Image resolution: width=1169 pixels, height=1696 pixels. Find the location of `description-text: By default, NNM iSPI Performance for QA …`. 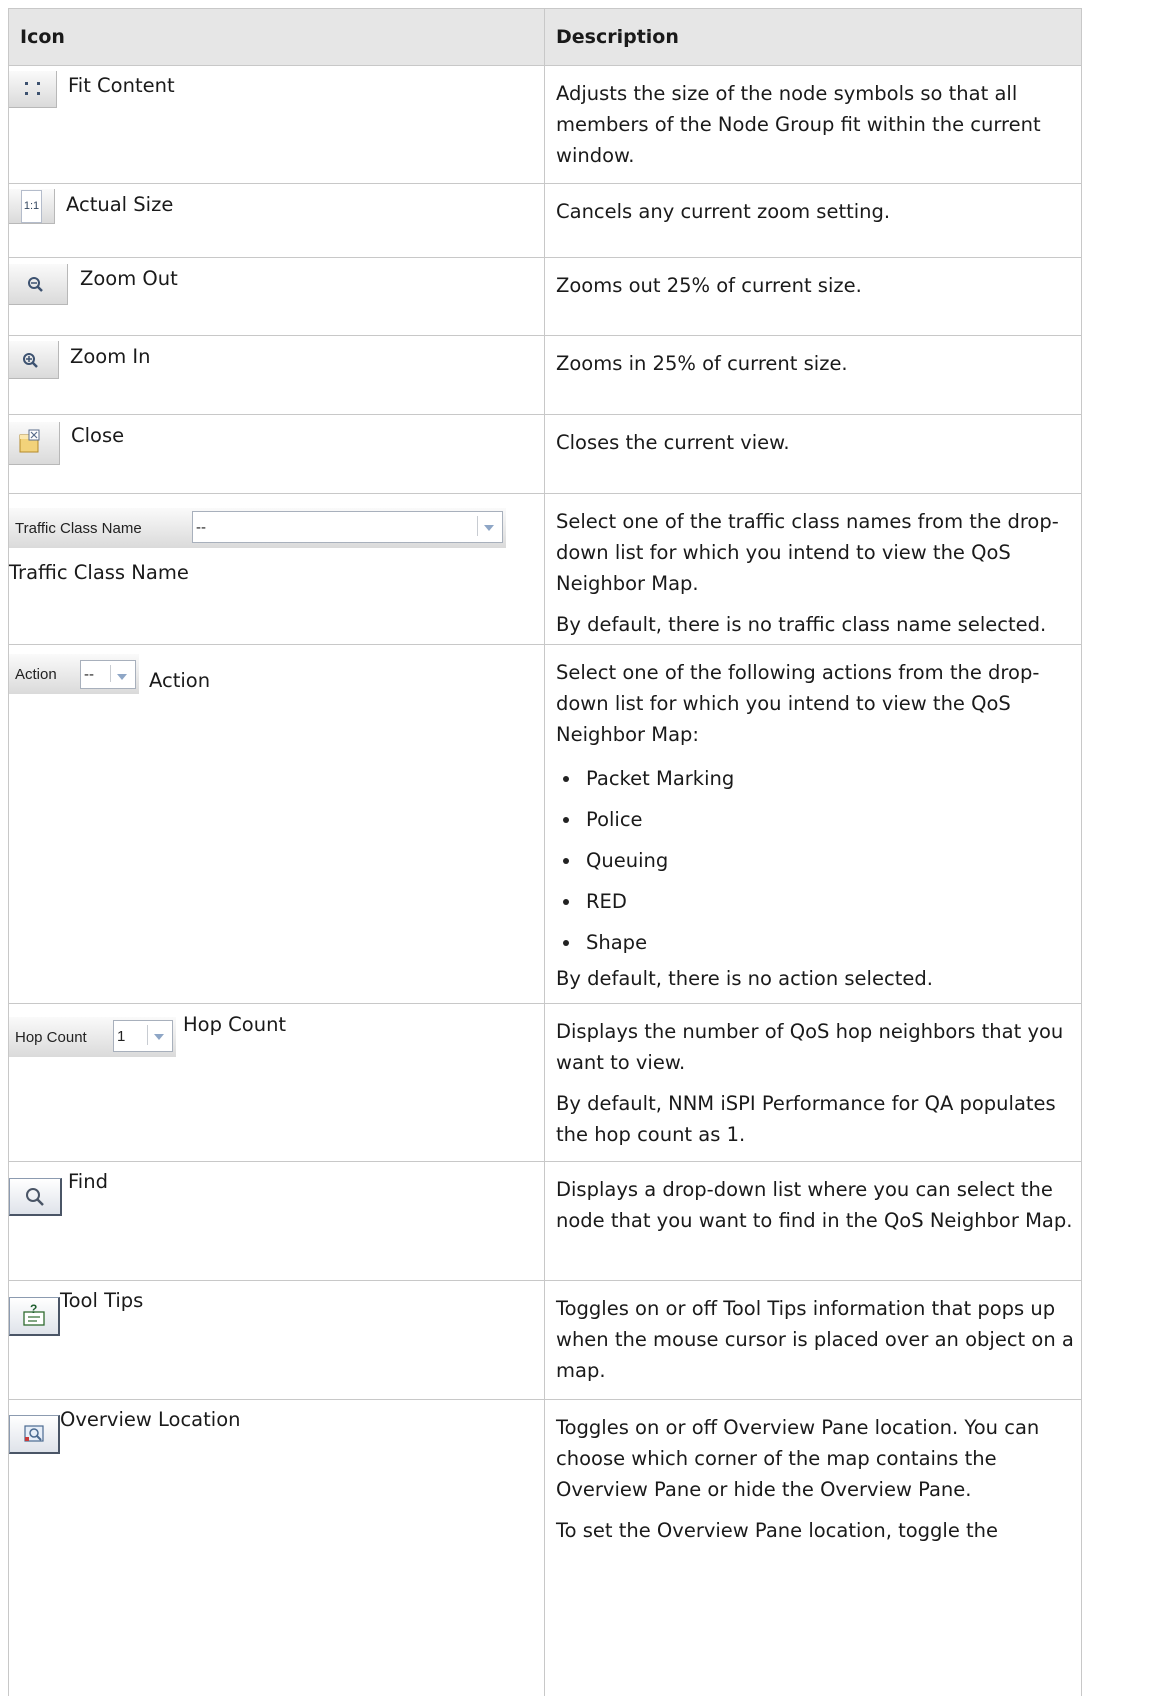

description-text: By default, NNM iSPI Performance for QA … is located at coordinates (806, 1119).